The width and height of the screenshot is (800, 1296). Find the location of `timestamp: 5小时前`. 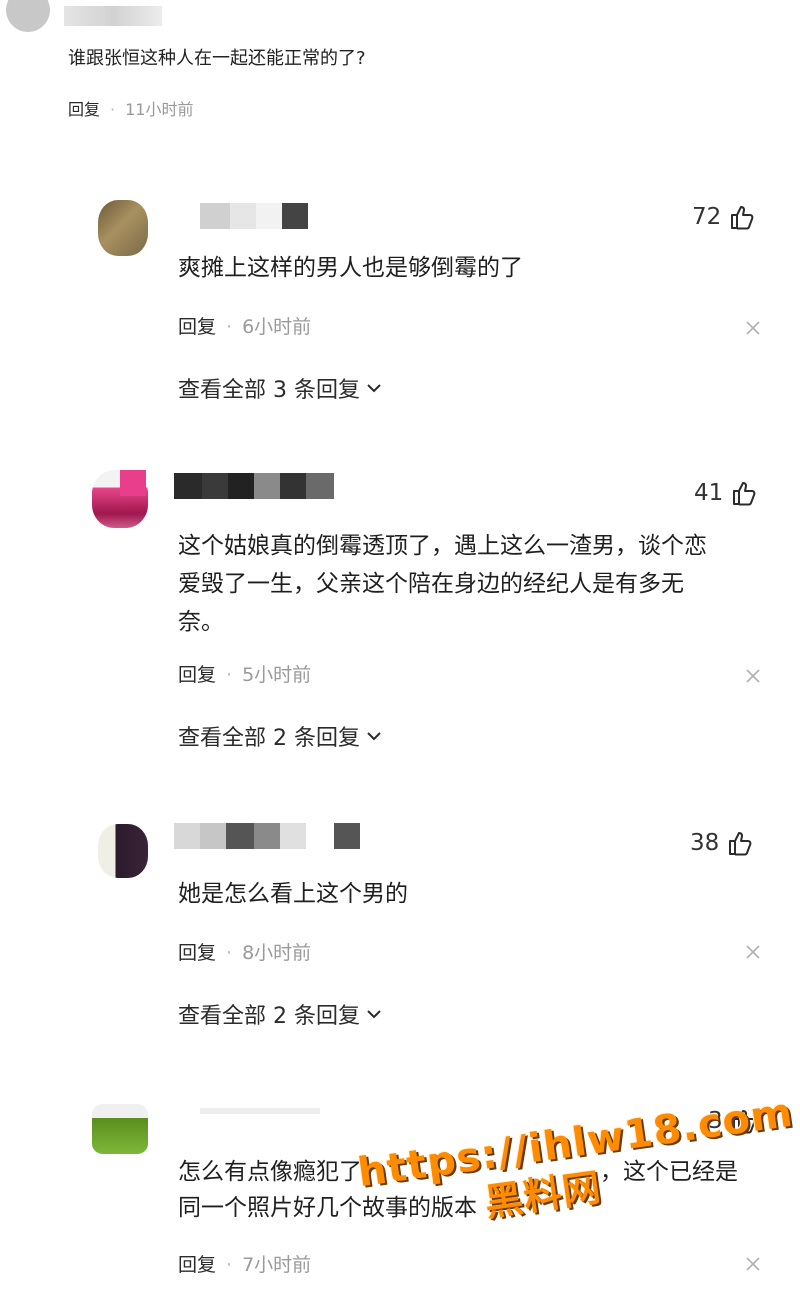

timestamp: 5小时前 is located at coordinates (277, 675).